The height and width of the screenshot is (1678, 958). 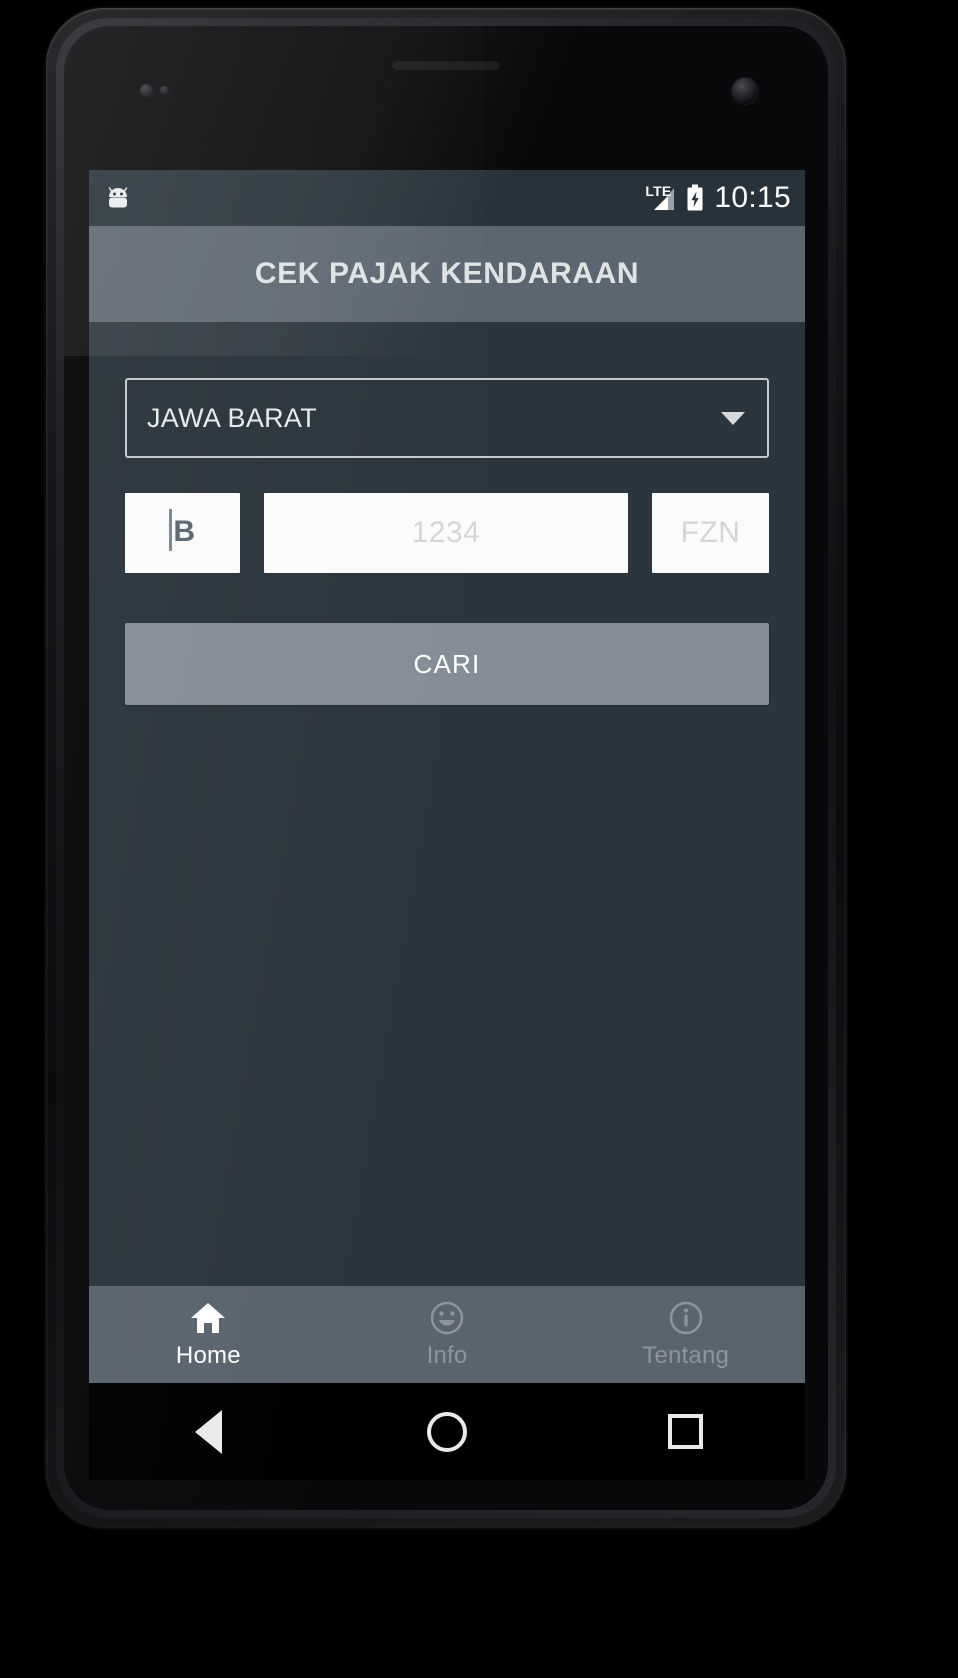 I want to click on status-bar: LTE 10:15, so click(x=447, y=198).